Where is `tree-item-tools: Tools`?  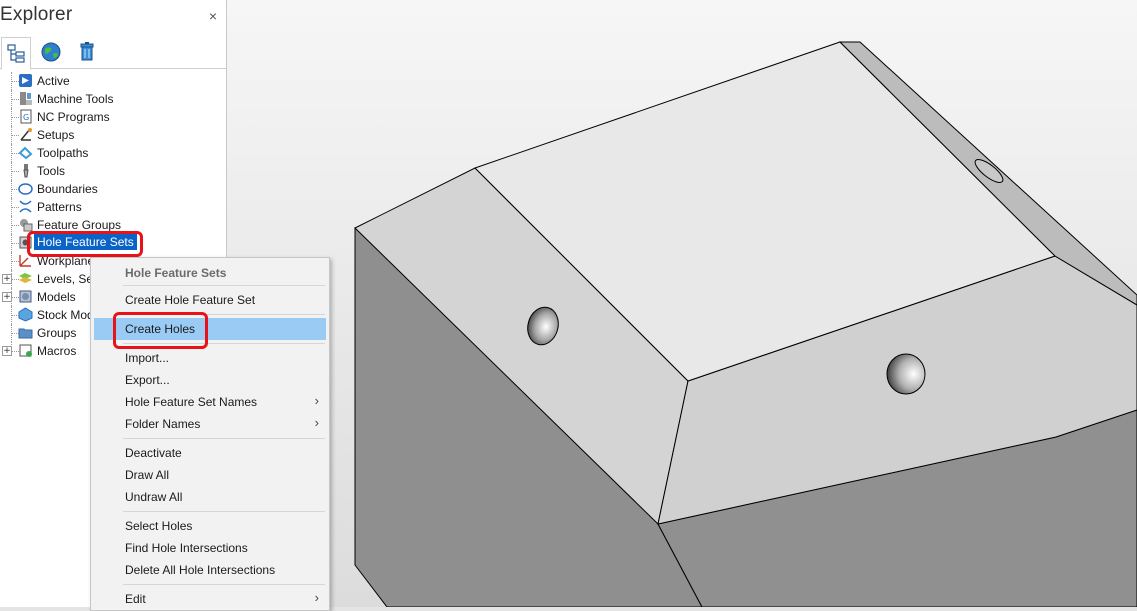 tree-item-tools: Tools is located at coordinates (113, 171).